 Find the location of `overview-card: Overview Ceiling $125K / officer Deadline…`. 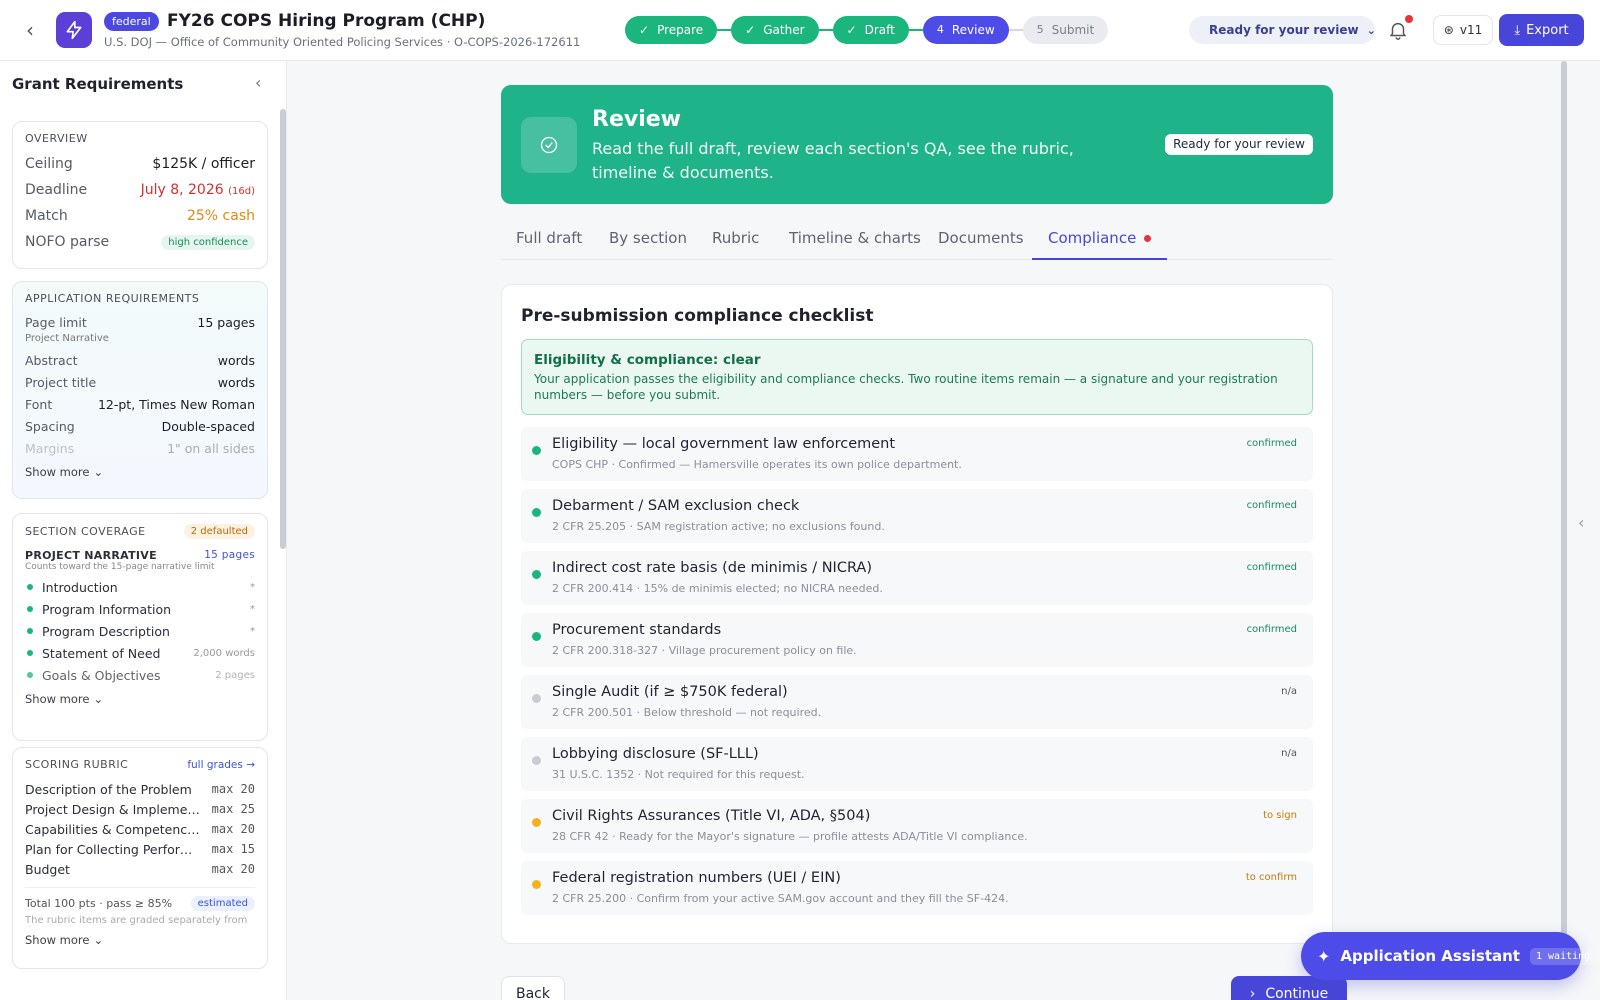

overview-card: Overview Ceiling $125K / officer Deadline… is located at coordinates (140, 195).